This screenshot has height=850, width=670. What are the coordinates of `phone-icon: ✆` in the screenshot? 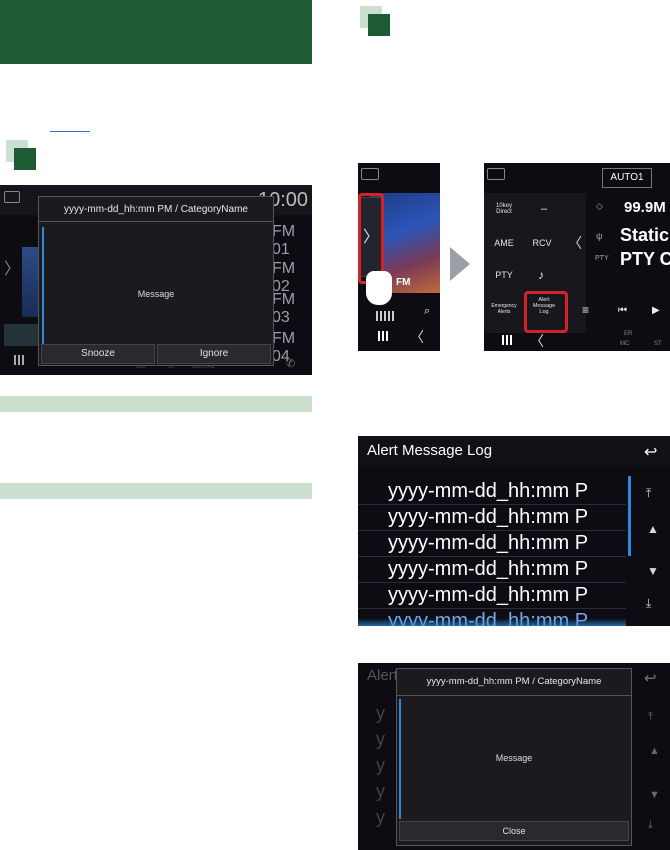 It's located at (291, 364).